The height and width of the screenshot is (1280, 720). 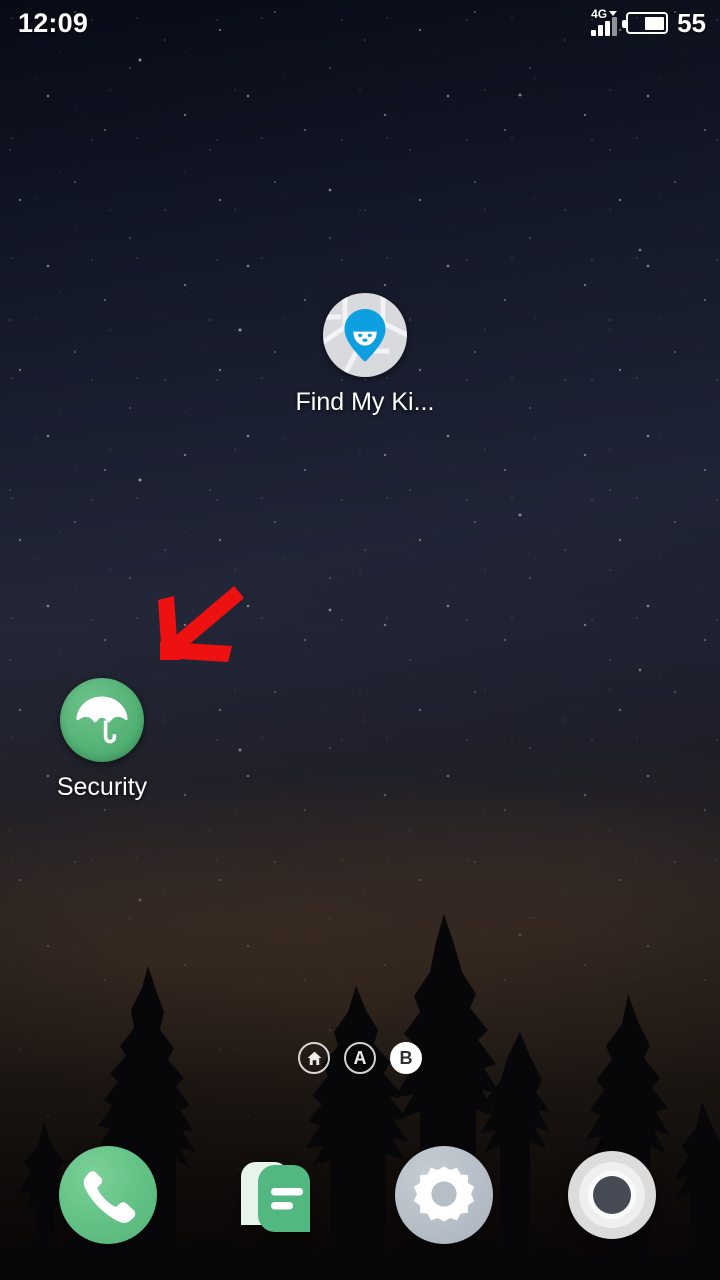 I want to click on dock-item-camera, so click(x=612, y=1195).